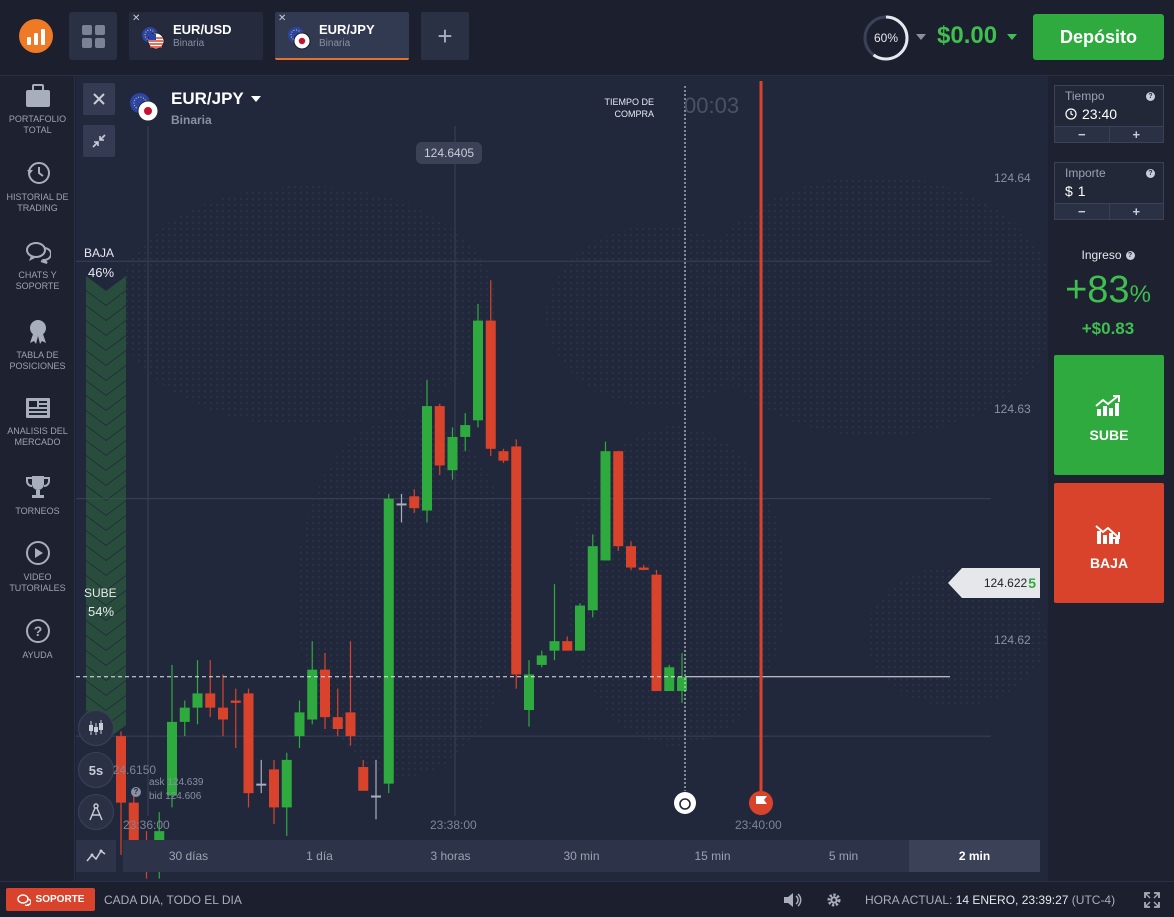  What do you see at coordinates (37, 110) in the screenshot?
I see `sidebar-item-portfolio: PORTAFOLIO TOTAL` at bounding box center [37, 110].